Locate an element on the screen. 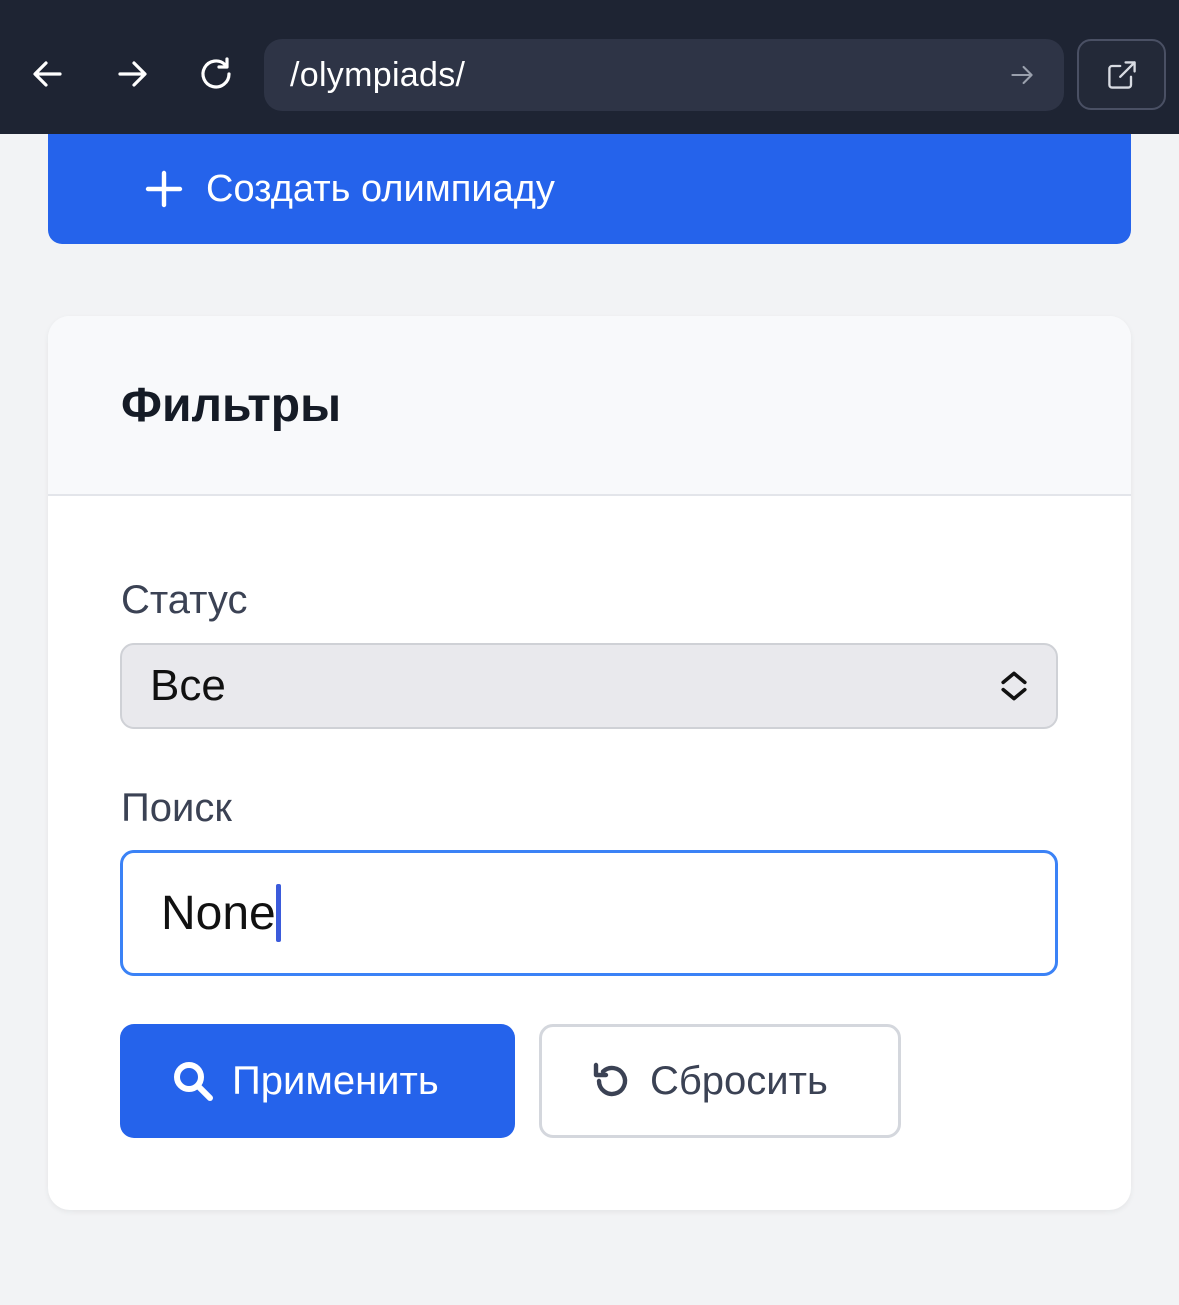 The height and width of the screenshot is (1305, 1179). address-bar: /olympiads/ is located at coordinates (664, 75).